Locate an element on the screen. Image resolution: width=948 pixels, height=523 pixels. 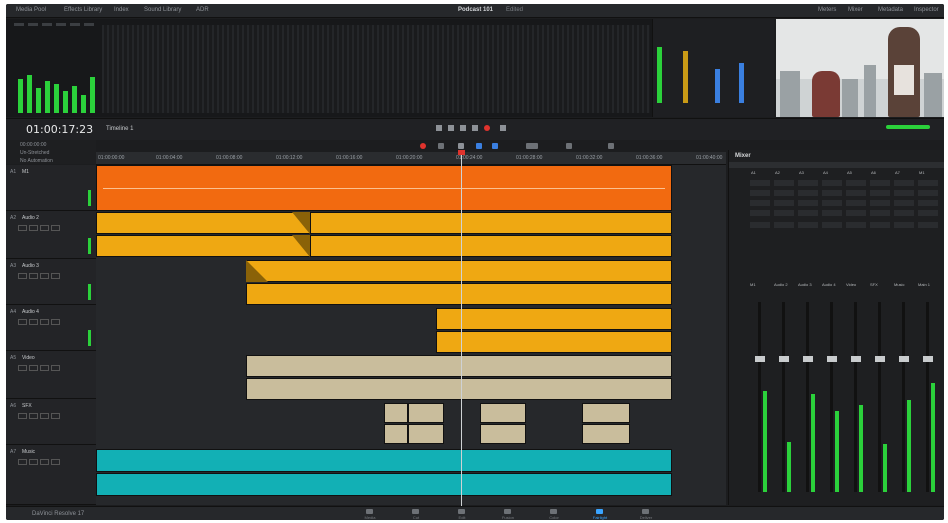
snap-icon is located at coordinates (479, 146).